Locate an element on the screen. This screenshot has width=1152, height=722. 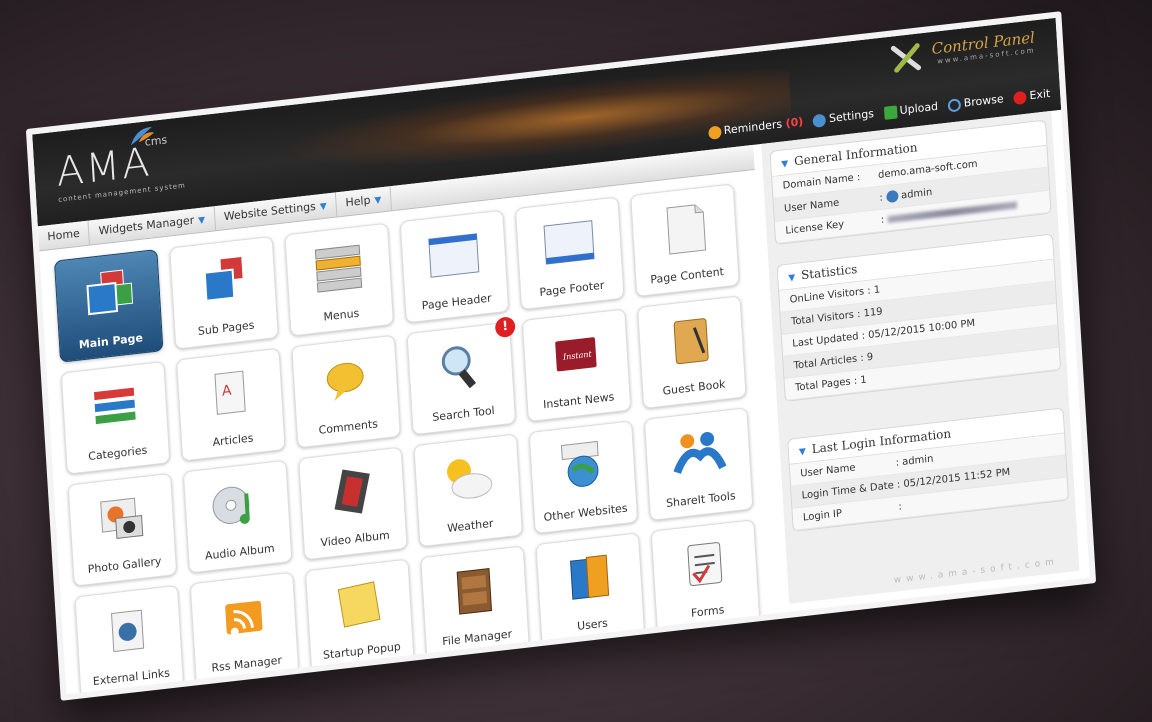
tile-instant-news: Instant Instant News is located at coordinates (576, 365).